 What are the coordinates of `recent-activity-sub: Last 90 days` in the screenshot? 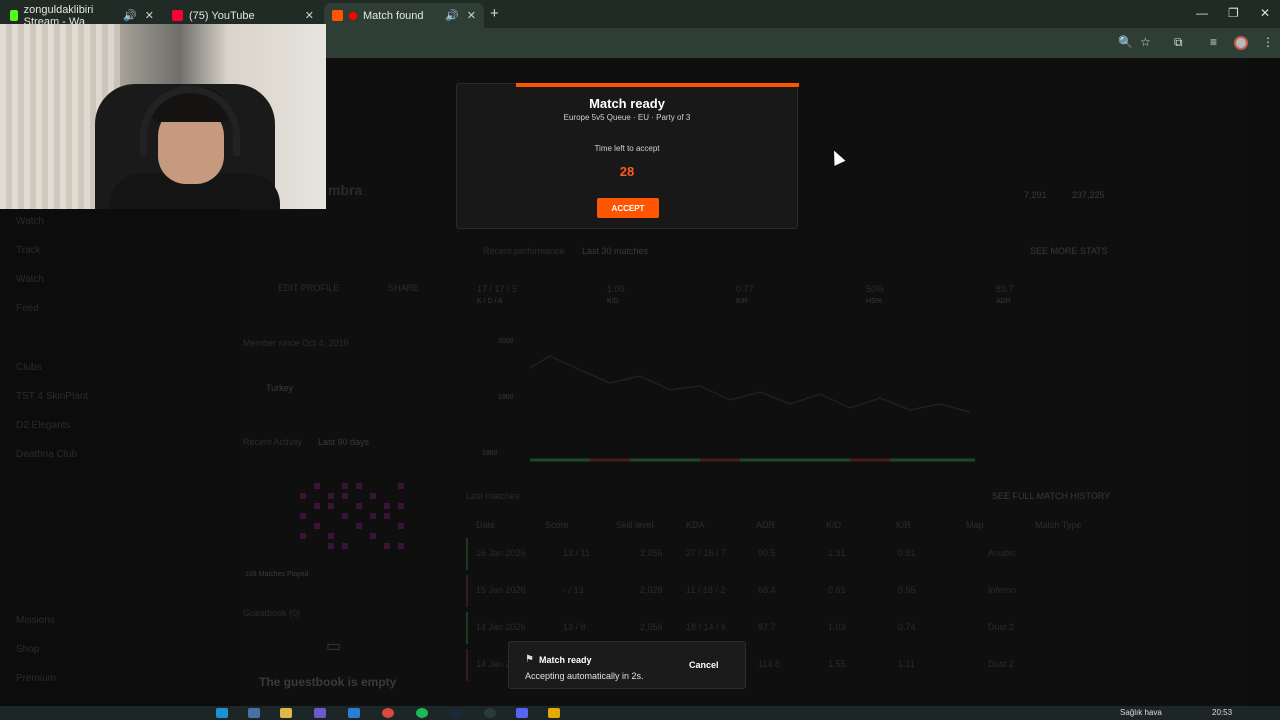 It's located at (344, 442).